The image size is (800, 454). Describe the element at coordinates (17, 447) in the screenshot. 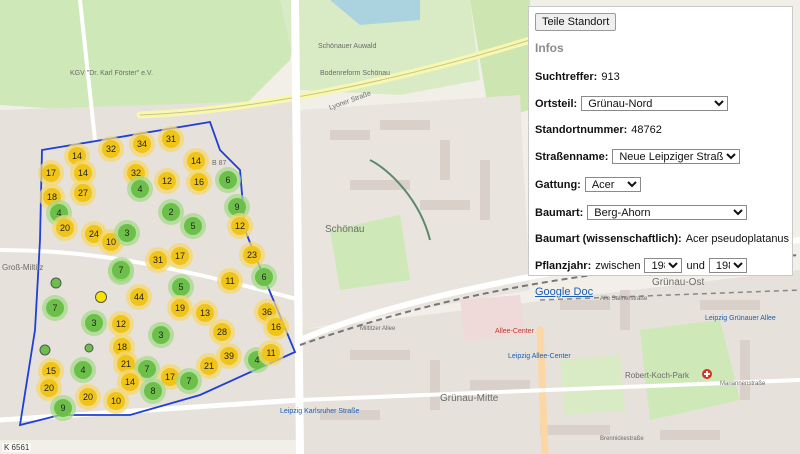

I see `scale-label: K 6561` at that location.